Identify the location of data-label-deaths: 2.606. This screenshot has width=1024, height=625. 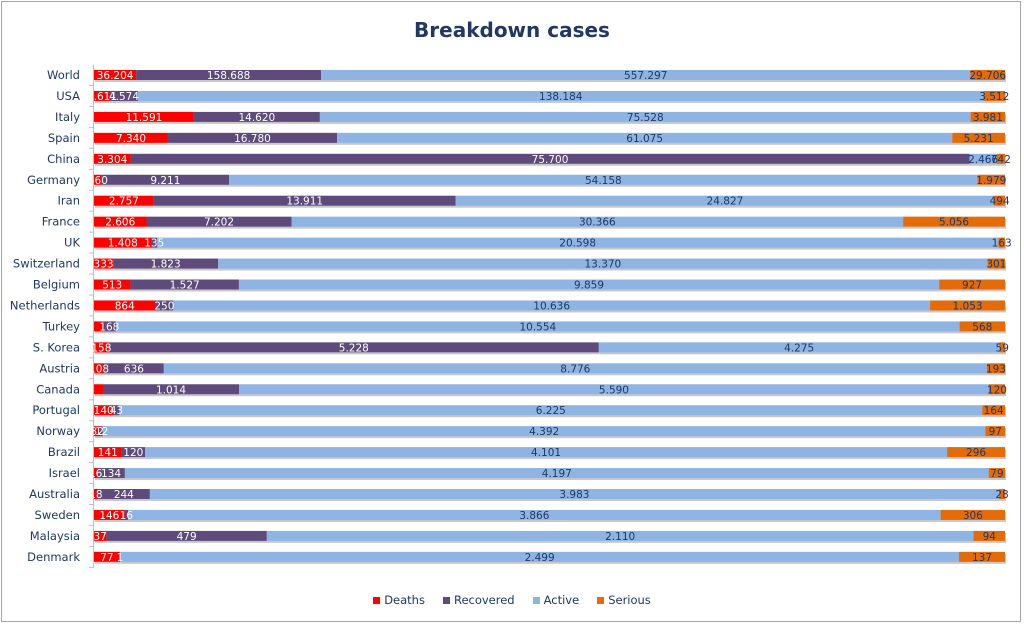
(120, 223).